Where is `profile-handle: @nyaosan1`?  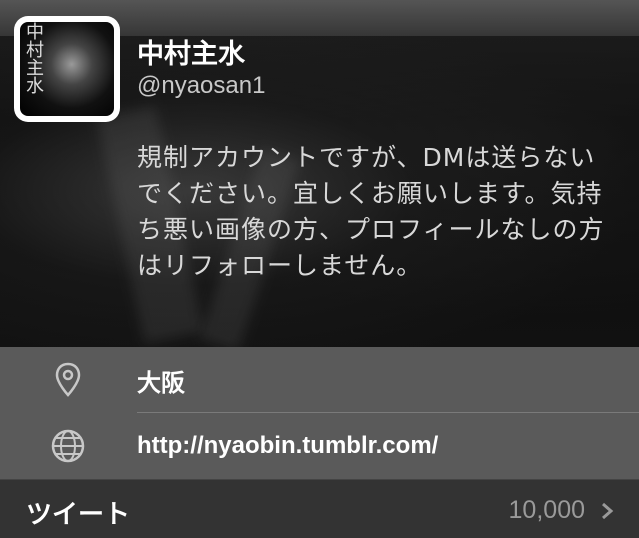 profile-handle: @nyaosan1 is located at coordinates (201, 85).